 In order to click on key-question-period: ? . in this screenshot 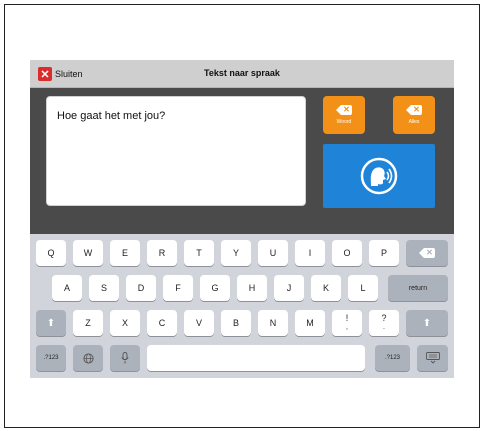, I will do `click(384, 323)`.